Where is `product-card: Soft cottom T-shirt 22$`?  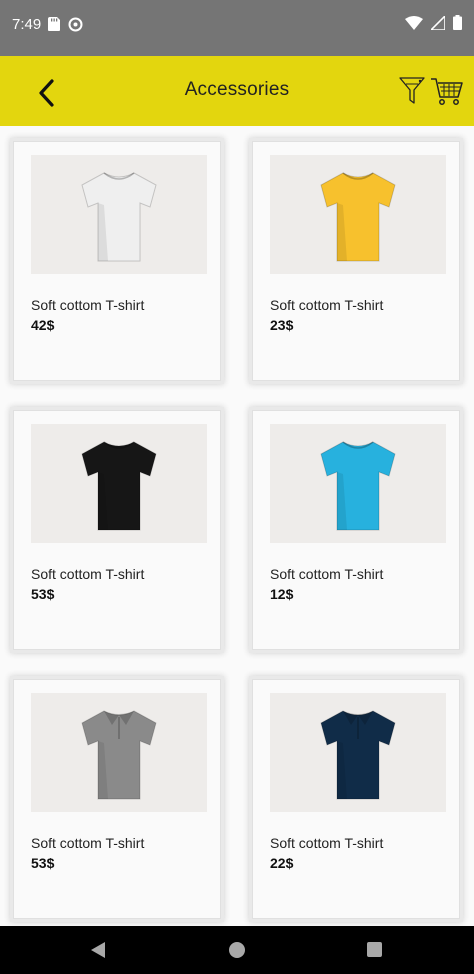
product-card: Soft cottom T-shirt 22$ is located at coordinates (356, 799).